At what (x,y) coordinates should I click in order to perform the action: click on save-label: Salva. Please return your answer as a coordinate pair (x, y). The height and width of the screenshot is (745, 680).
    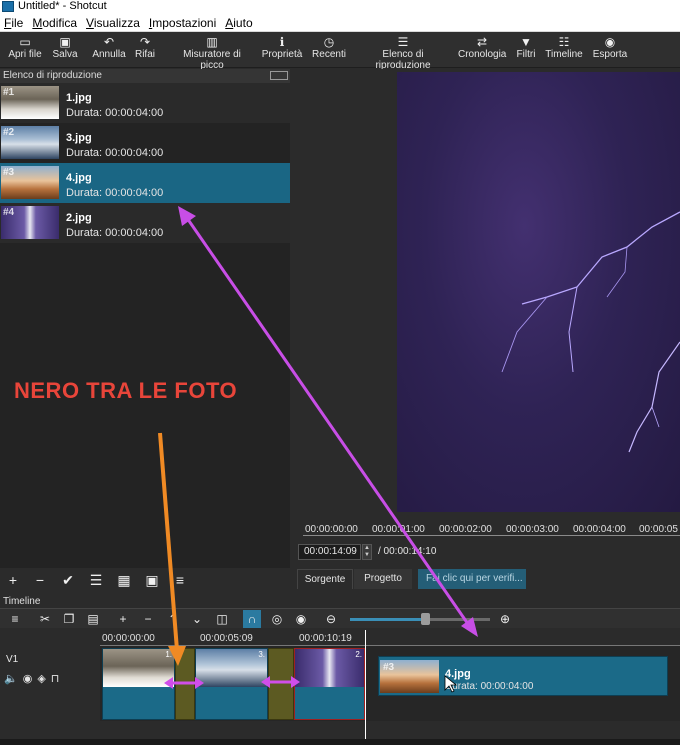
    Looking at the image, I should click on (65, 54).